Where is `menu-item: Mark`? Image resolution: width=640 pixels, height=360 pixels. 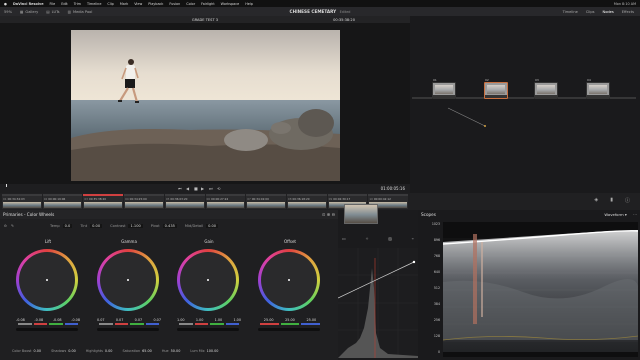 menu-item: Mark is located at coordinates (124, 4).